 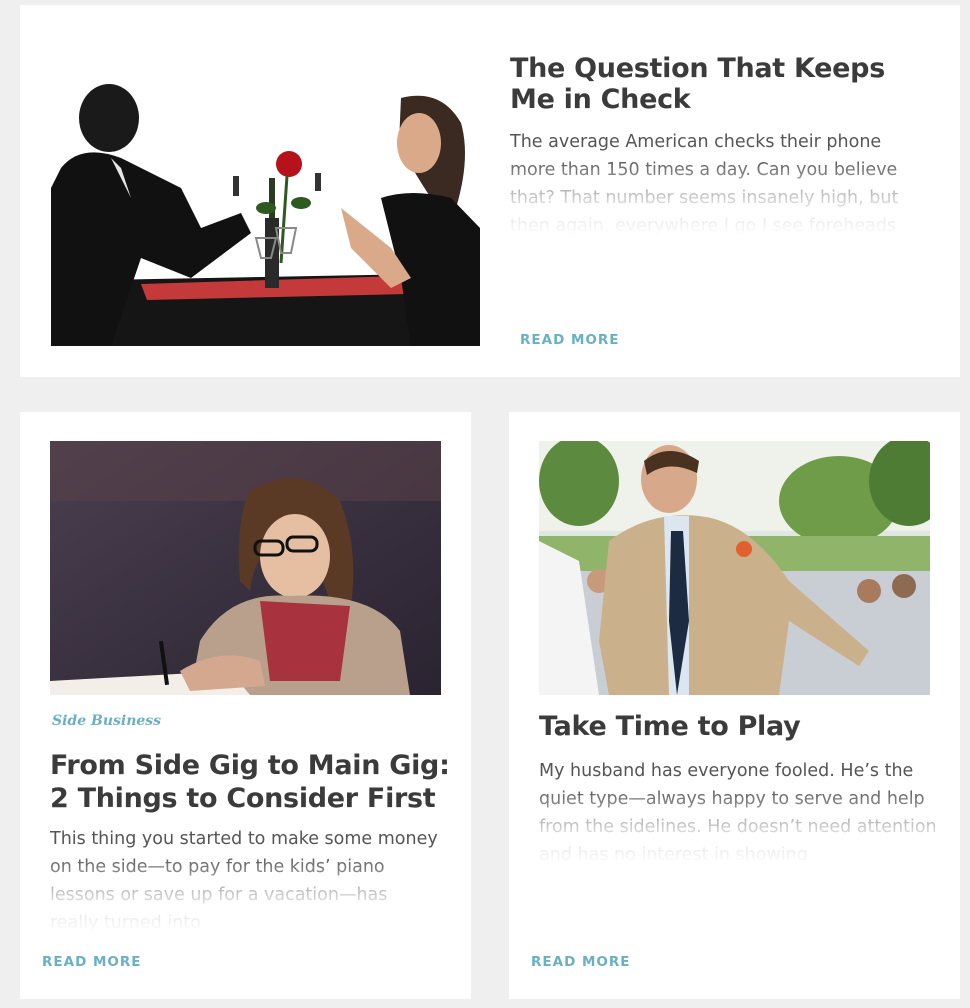 I want to click on feature-article-title: The Question That Keeps Me in Check, so click(x=720, y=84).